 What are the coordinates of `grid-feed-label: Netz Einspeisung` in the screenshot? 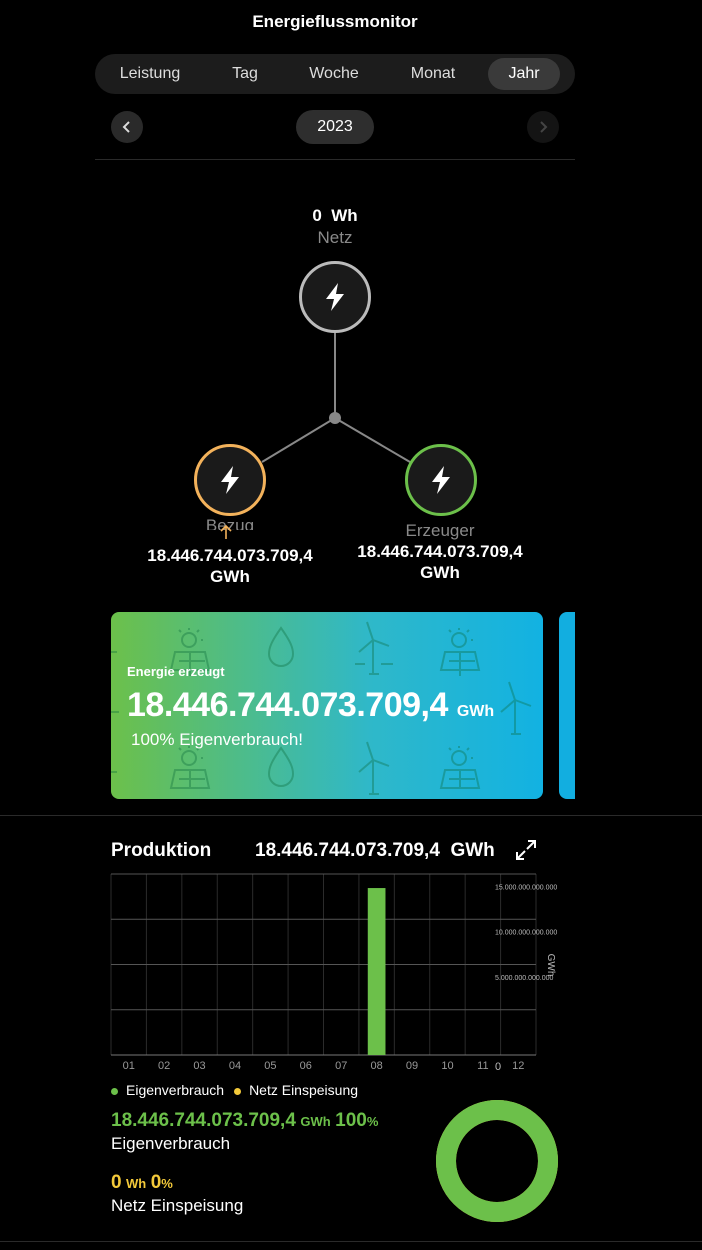 It's located at (177, 1205).